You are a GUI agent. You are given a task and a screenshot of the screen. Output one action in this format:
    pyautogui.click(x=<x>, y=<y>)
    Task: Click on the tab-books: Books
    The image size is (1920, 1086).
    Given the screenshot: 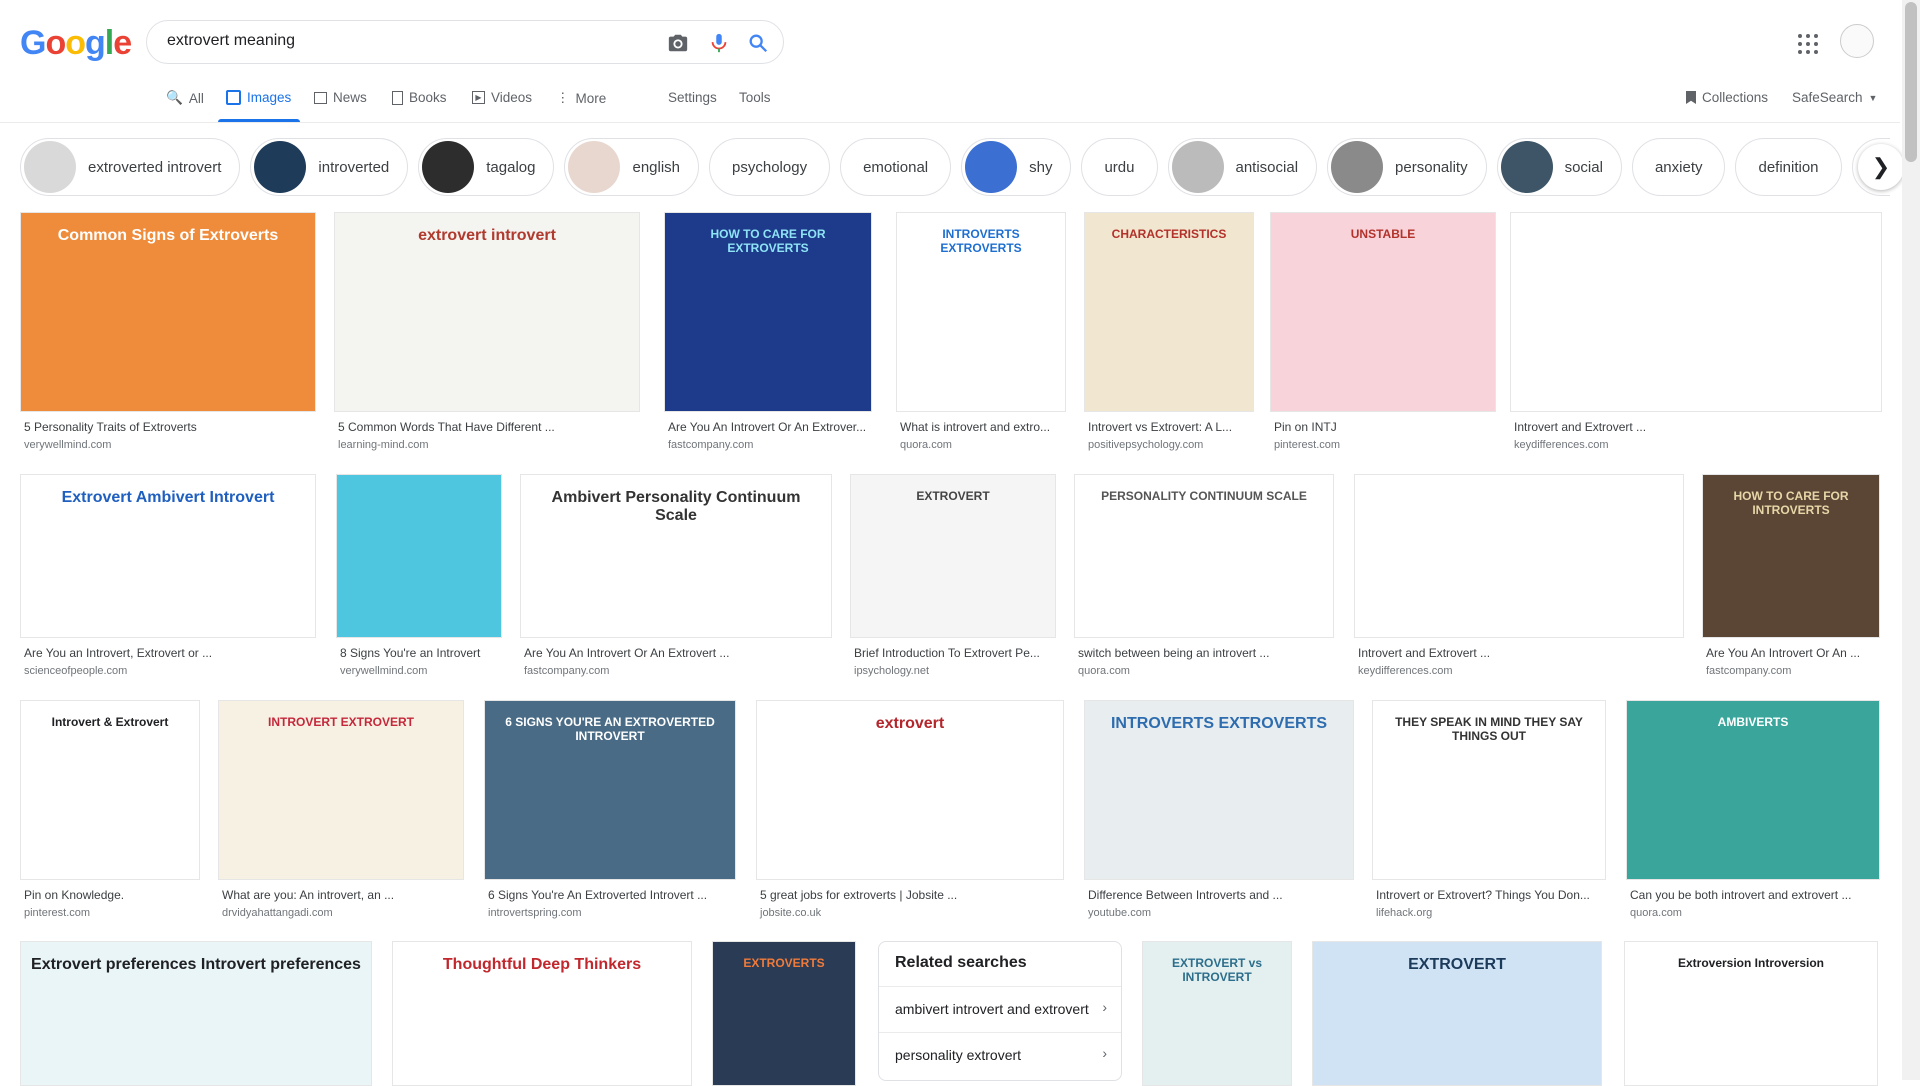 What is the action you would take?
    pyautogui.click(x=419, y=97)
    